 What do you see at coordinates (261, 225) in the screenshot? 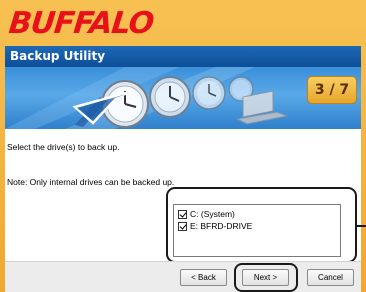
I see `drive-list-highlight` at bounding box center [261, 225].